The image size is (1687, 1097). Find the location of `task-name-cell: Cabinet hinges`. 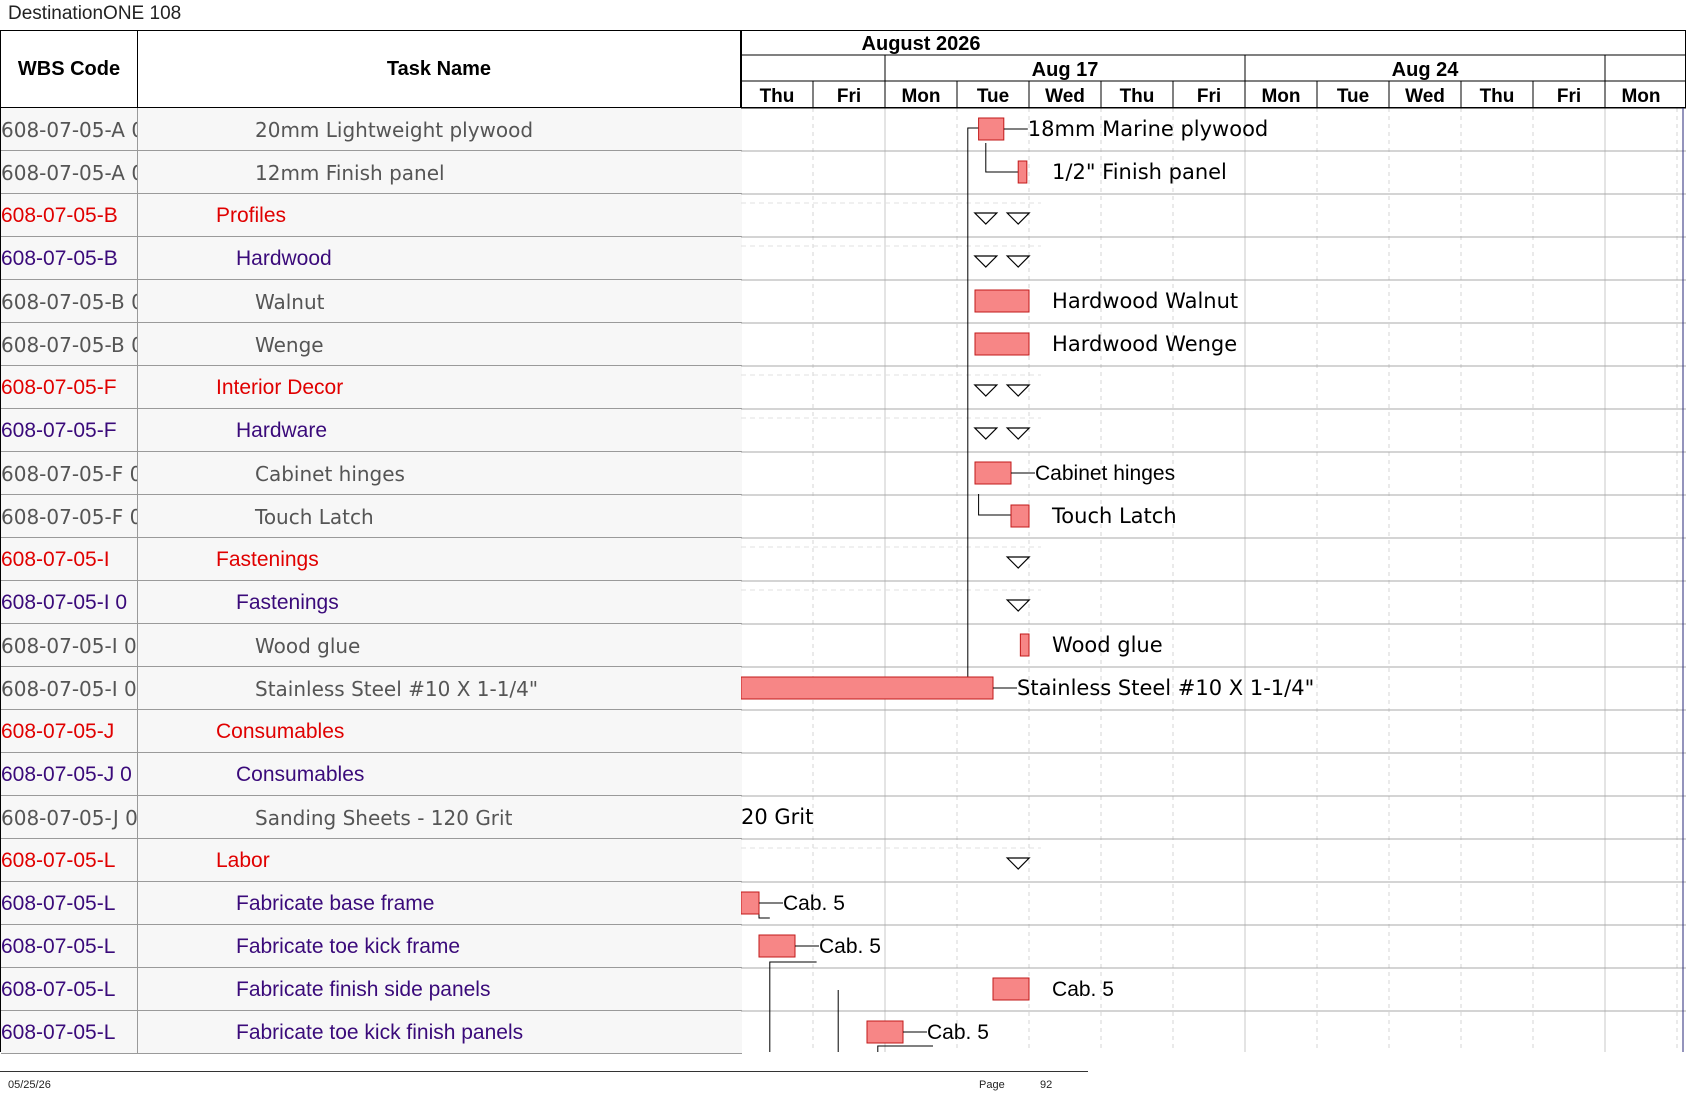

task-name-cell: Cabinet hinges is located at coordinates (330, 473).